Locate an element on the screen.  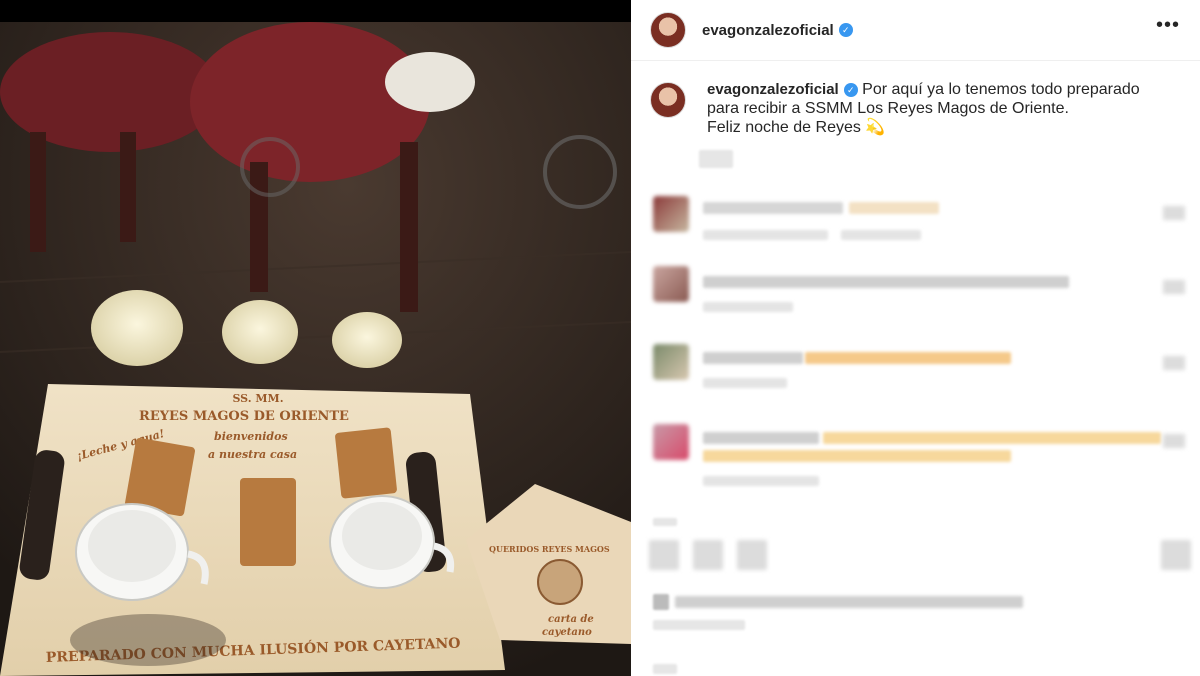
tray-welcome-2: a nuestra casa is located at coordinates (252, 454).